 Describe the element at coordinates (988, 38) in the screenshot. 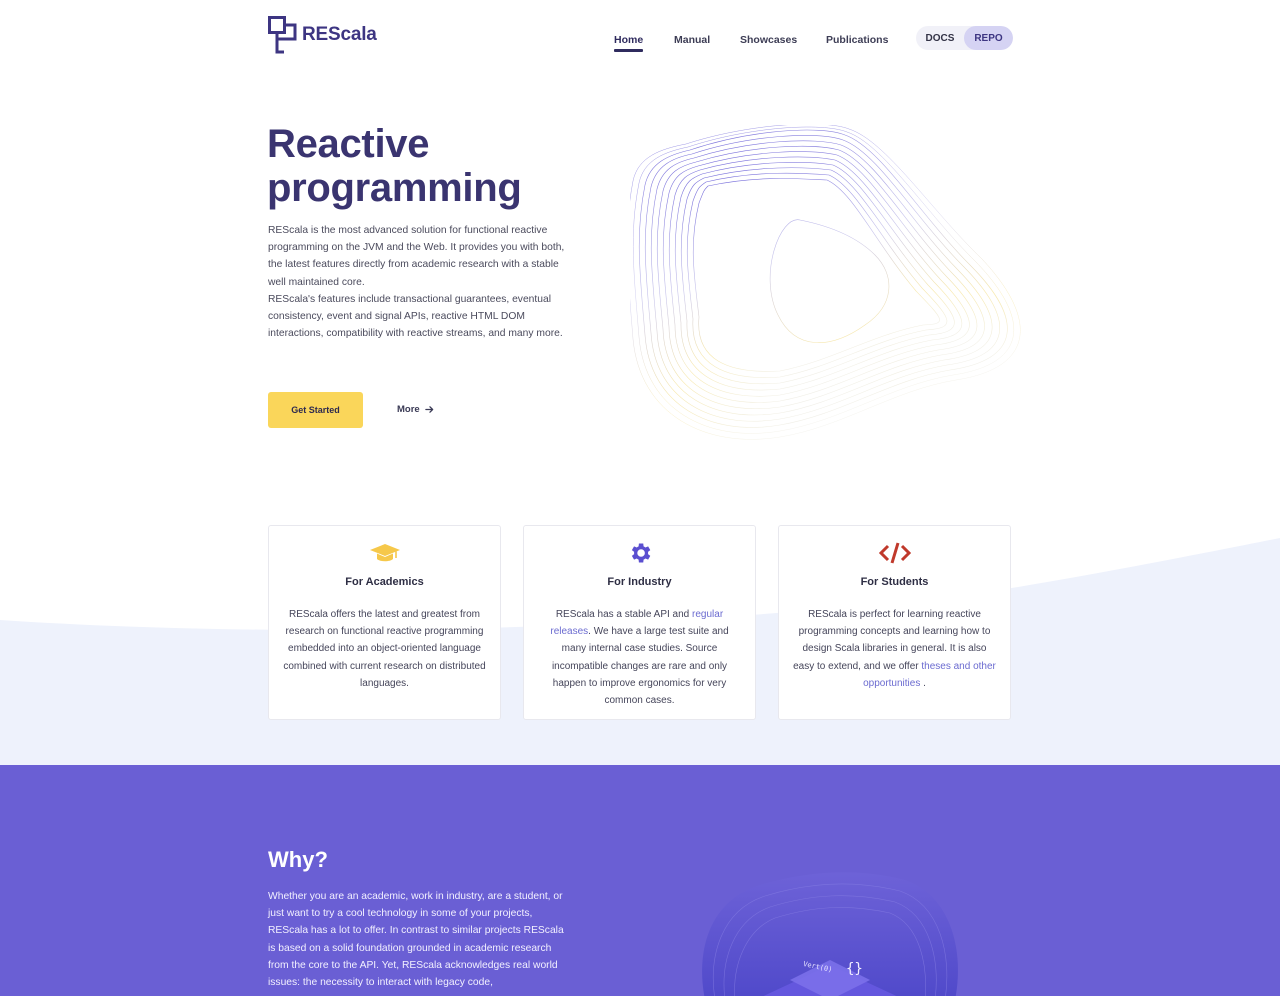

I see `repo-button: REPO` at that location.